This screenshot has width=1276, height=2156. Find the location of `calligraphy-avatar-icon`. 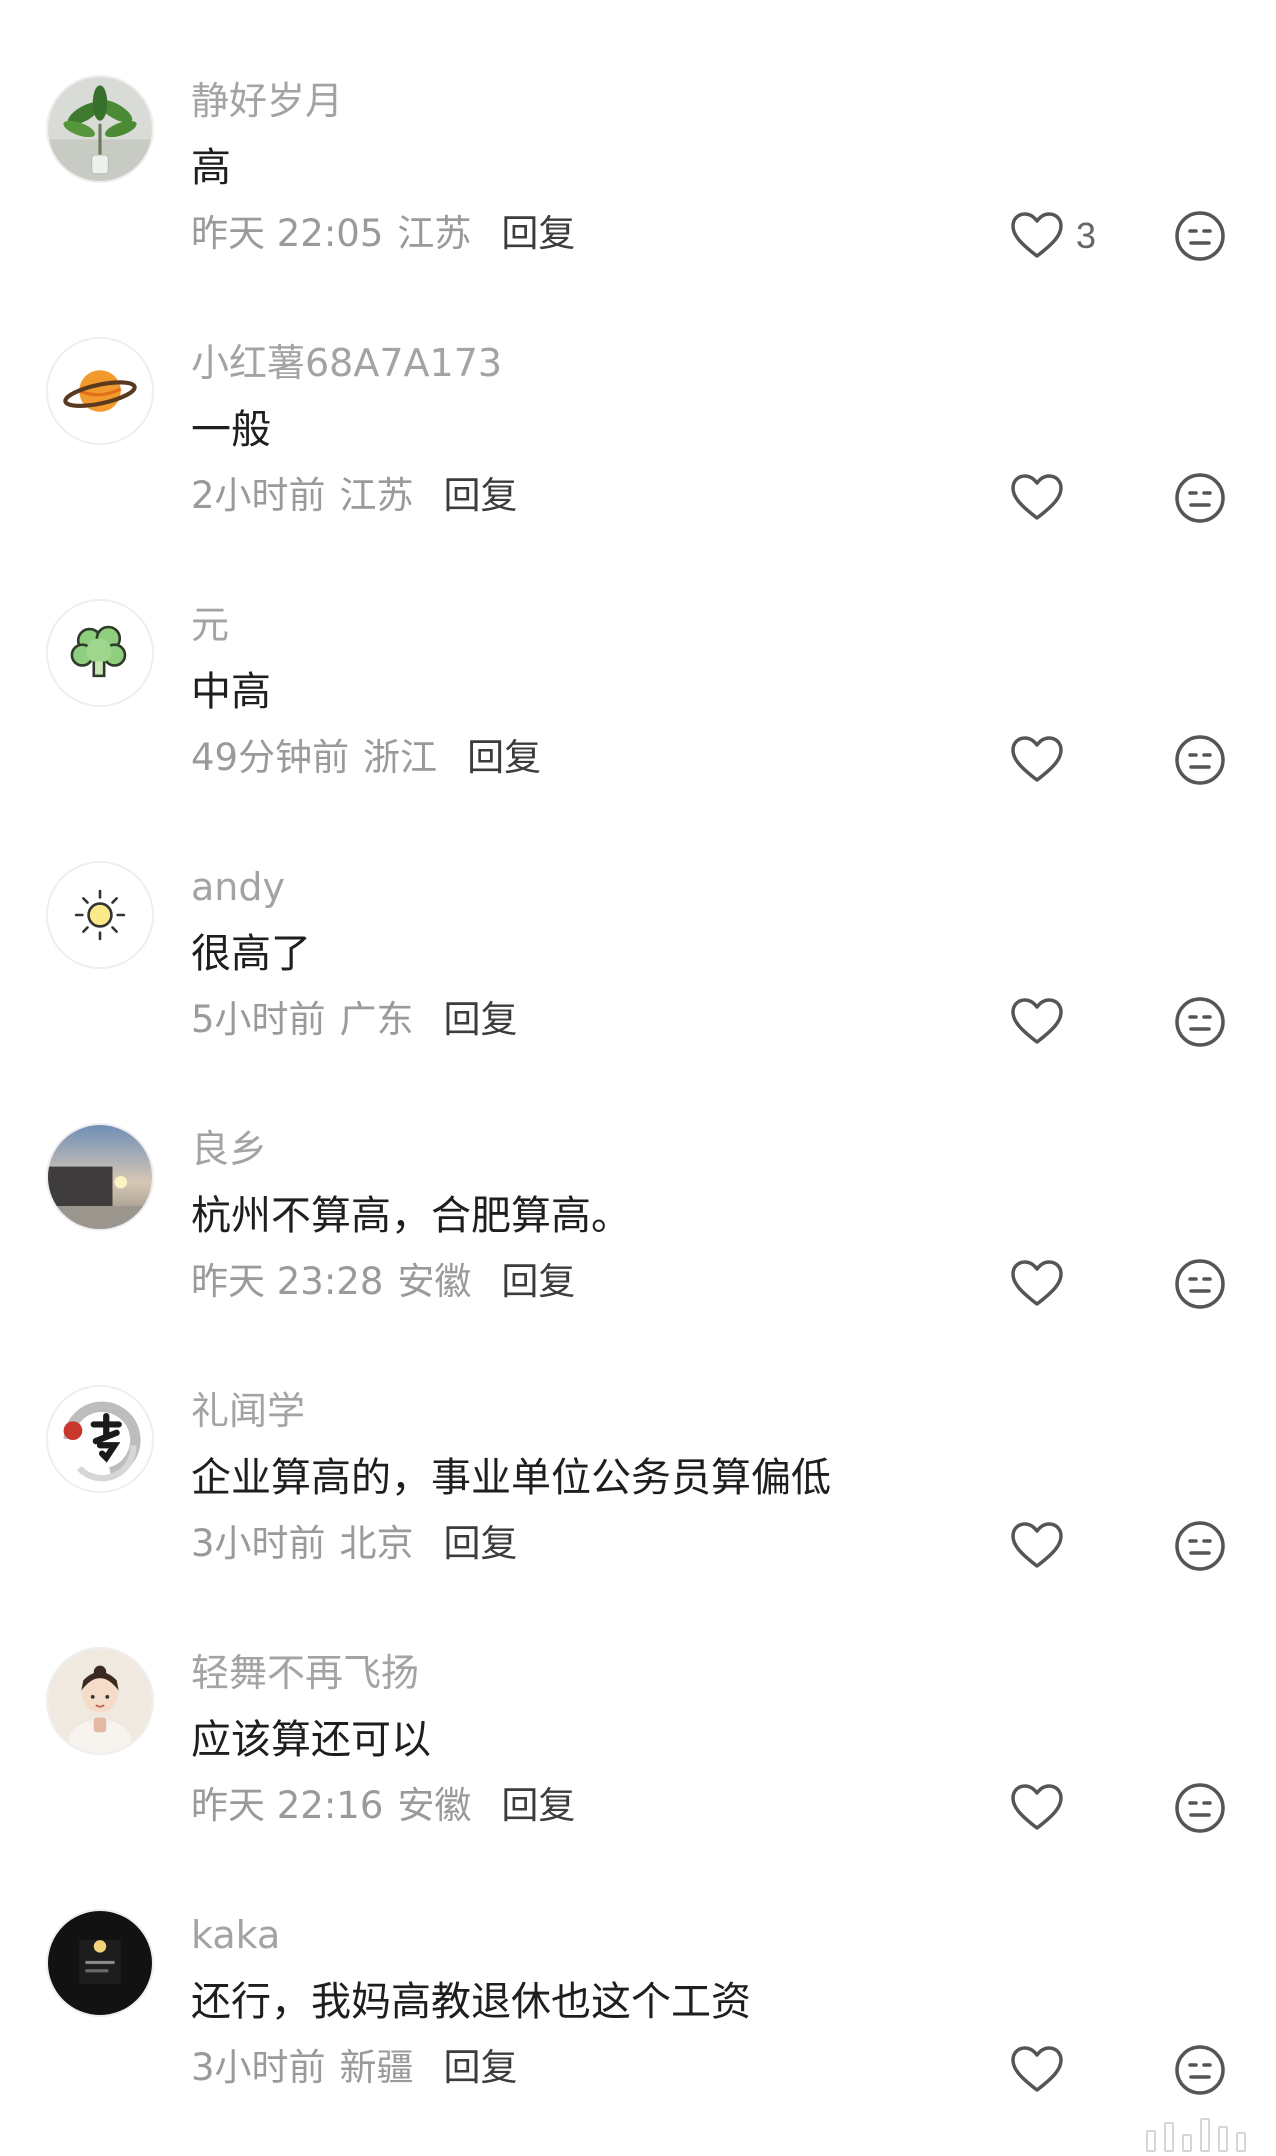

calligraphy-avatar-icon is located at coordinates (100, 1439).